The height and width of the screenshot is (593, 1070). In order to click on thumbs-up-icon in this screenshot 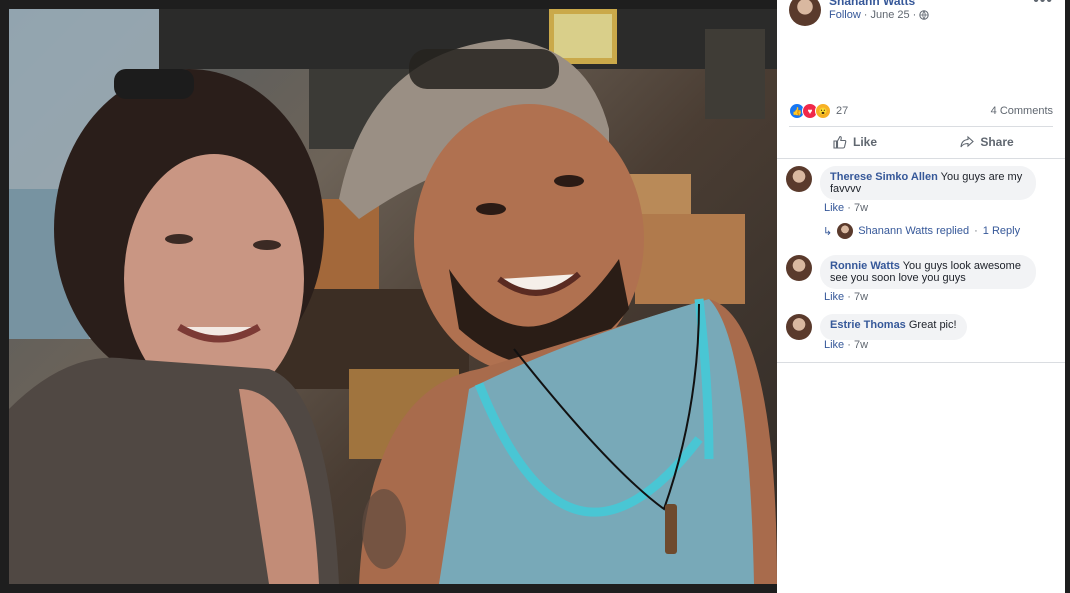, I will do `click(840, 142)`.